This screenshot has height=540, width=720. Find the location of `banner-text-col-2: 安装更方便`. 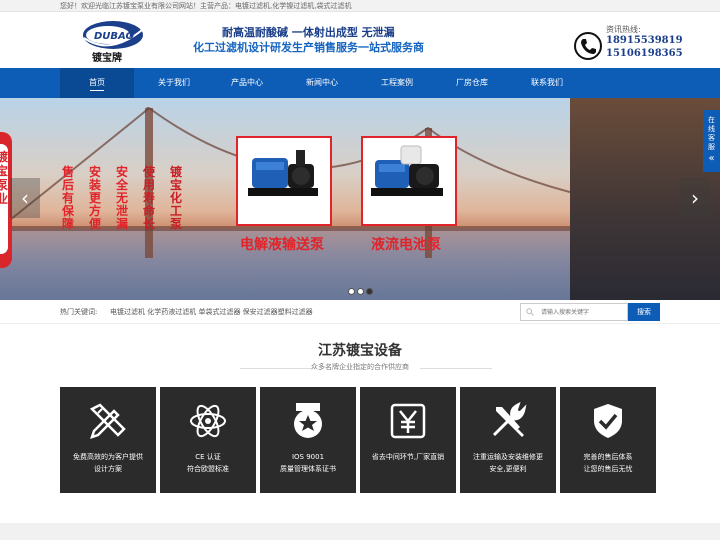

banner-text-col-2: 安装更方便 is located at coordinates (94, 198).